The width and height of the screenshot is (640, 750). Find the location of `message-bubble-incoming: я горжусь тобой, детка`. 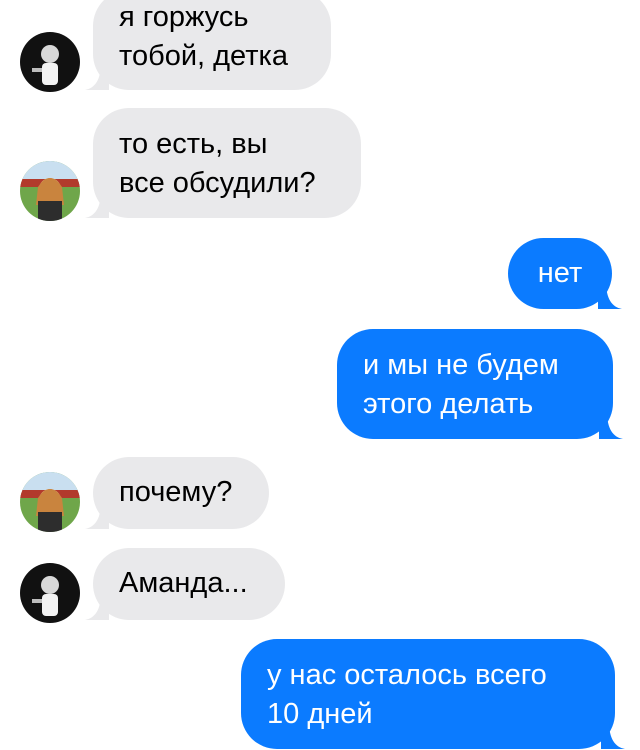

message-bubble-incoming: я горжусь тобой, детка is located at coordinates (208, 45).